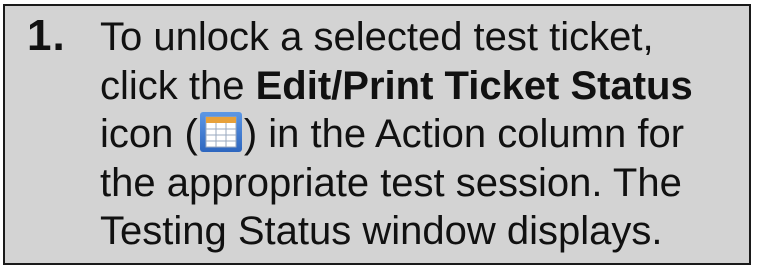  I want to click on step-number: 1., so click(46, 35).